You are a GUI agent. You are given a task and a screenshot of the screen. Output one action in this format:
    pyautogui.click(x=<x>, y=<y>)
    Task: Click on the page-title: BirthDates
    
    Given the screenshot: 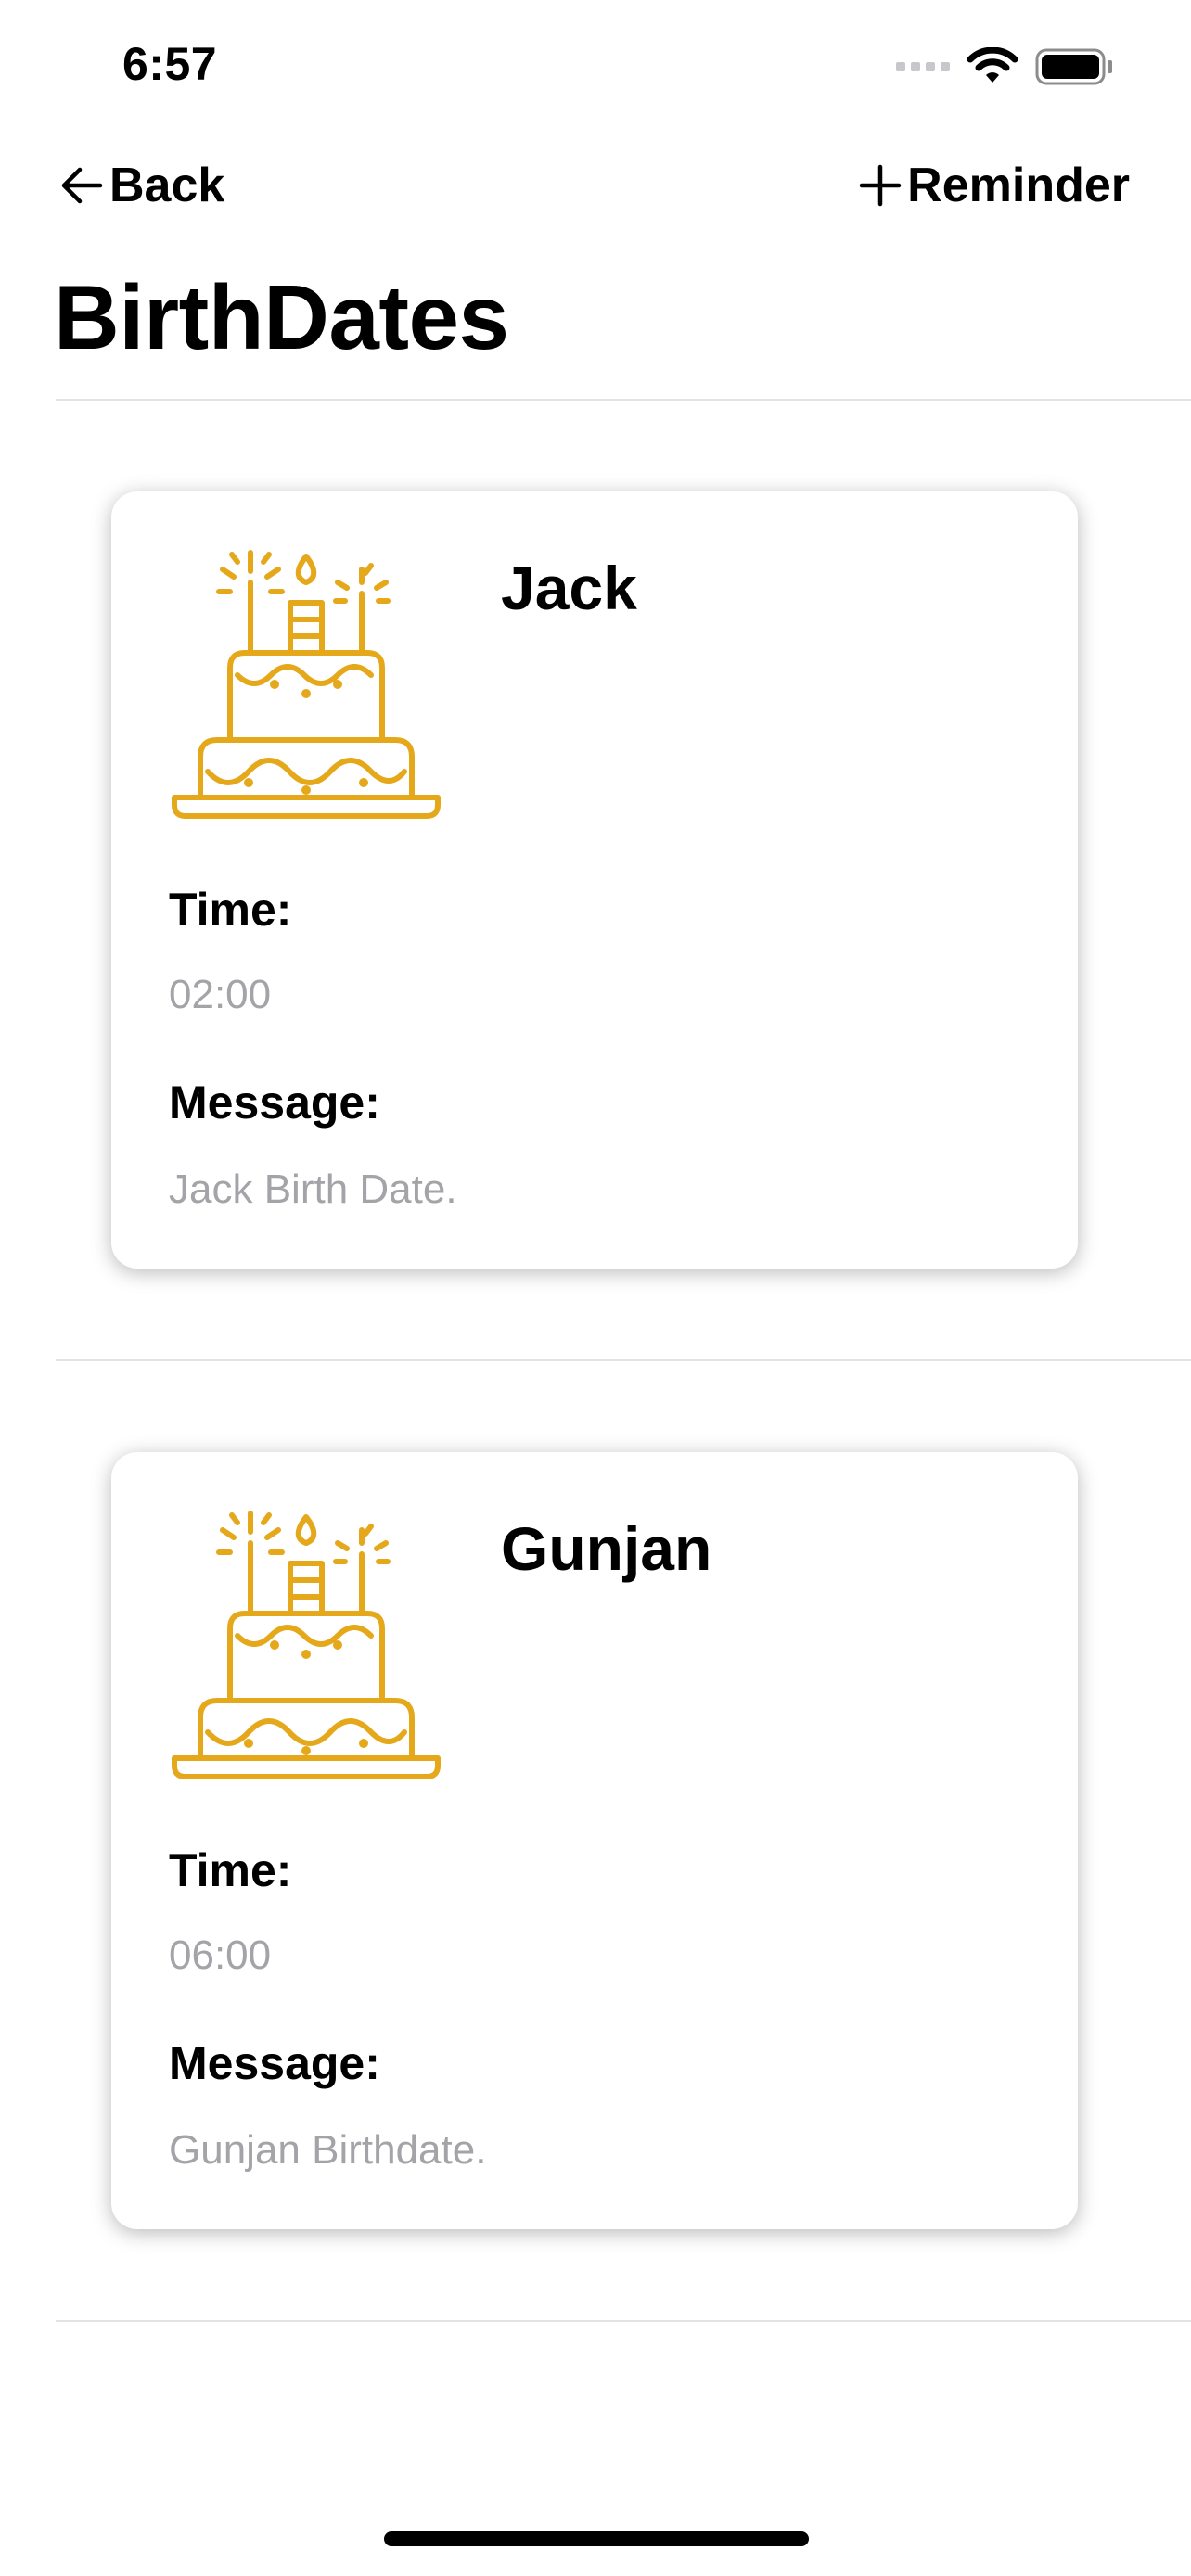 What is the action you would take?
    pyautogui.click(x=281, y=317)
    